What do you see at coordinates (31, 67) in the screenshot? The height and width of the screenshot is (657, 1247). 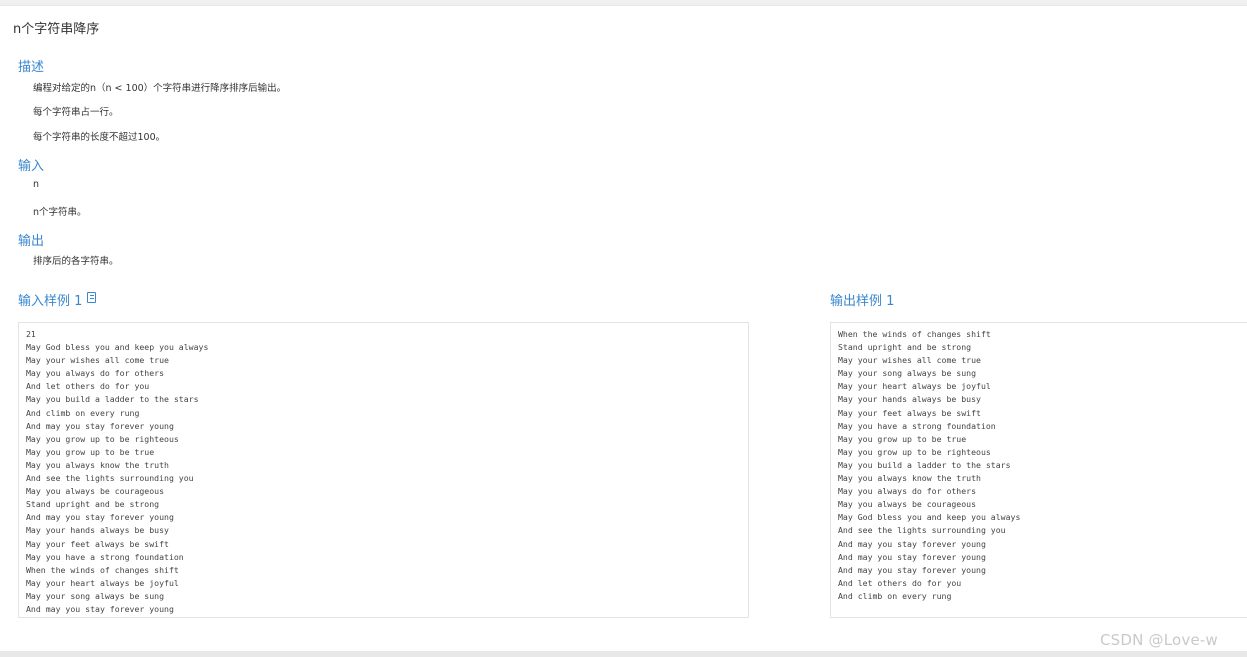 I see `description-heading: 描述` at bounding box center [31, 67].